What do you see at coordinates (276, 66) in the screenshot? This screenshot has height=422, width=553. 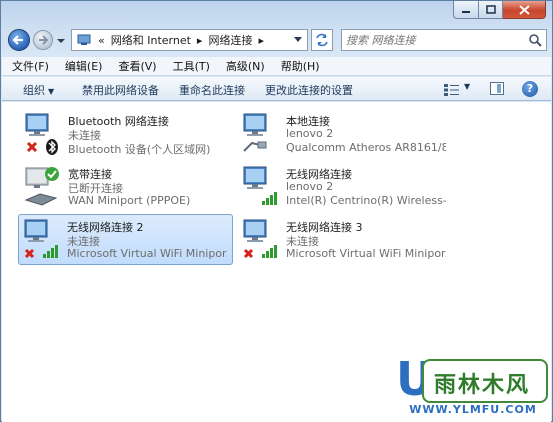 I see `menu-bar: 文件(F) 编辑(E) 查看(V) 工具(T) 高级(N) 帮助(H)` at bounding box center [276, 66].